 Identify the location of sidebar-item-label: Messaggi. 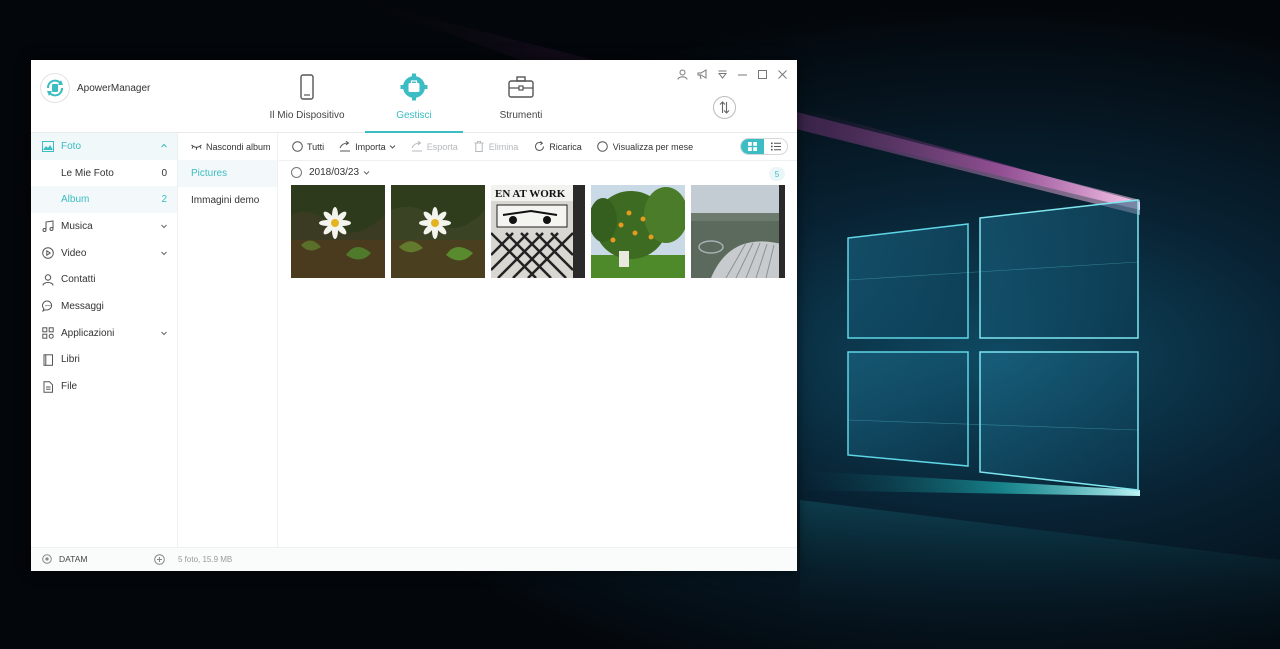
(82, 306).